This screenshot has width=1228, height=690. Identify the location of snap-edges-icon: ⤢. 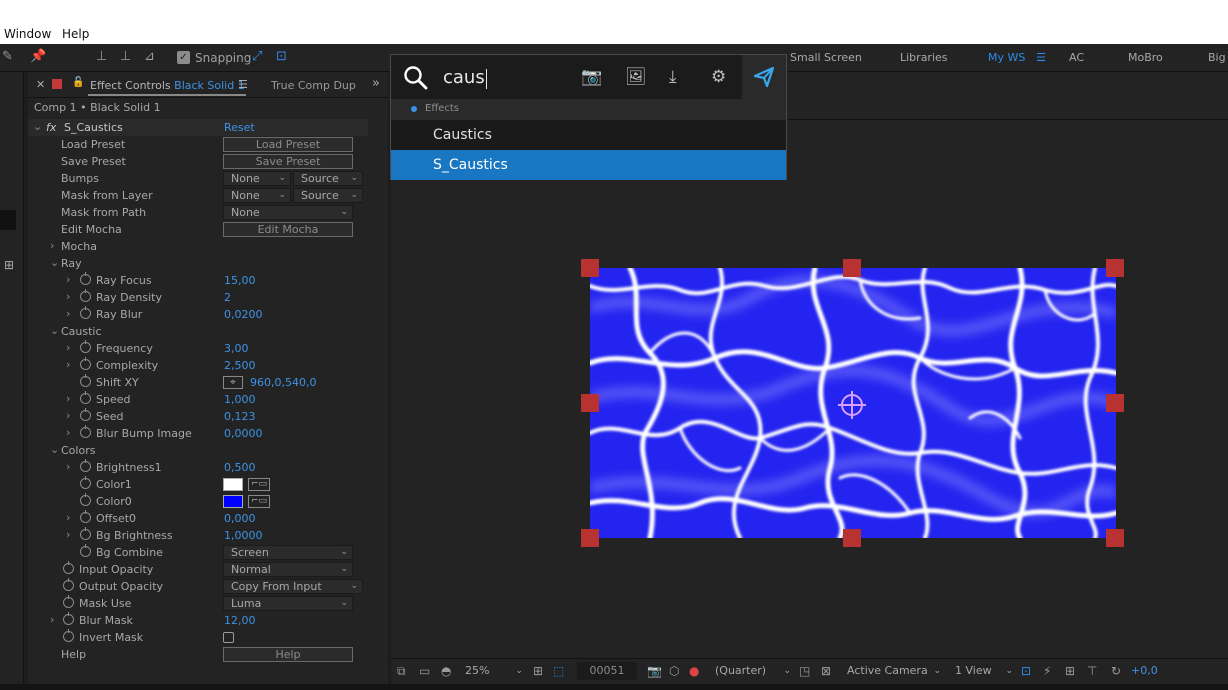
(257, 56).